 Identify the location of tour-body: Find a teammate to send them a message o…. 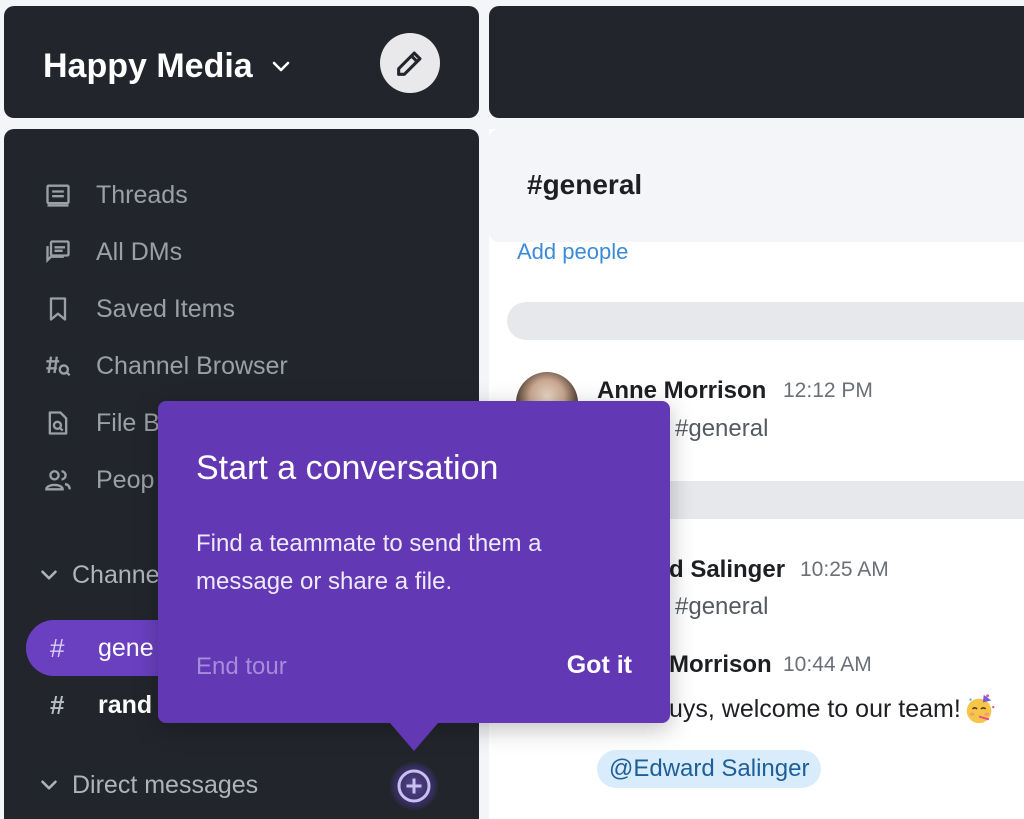
(369, 562).